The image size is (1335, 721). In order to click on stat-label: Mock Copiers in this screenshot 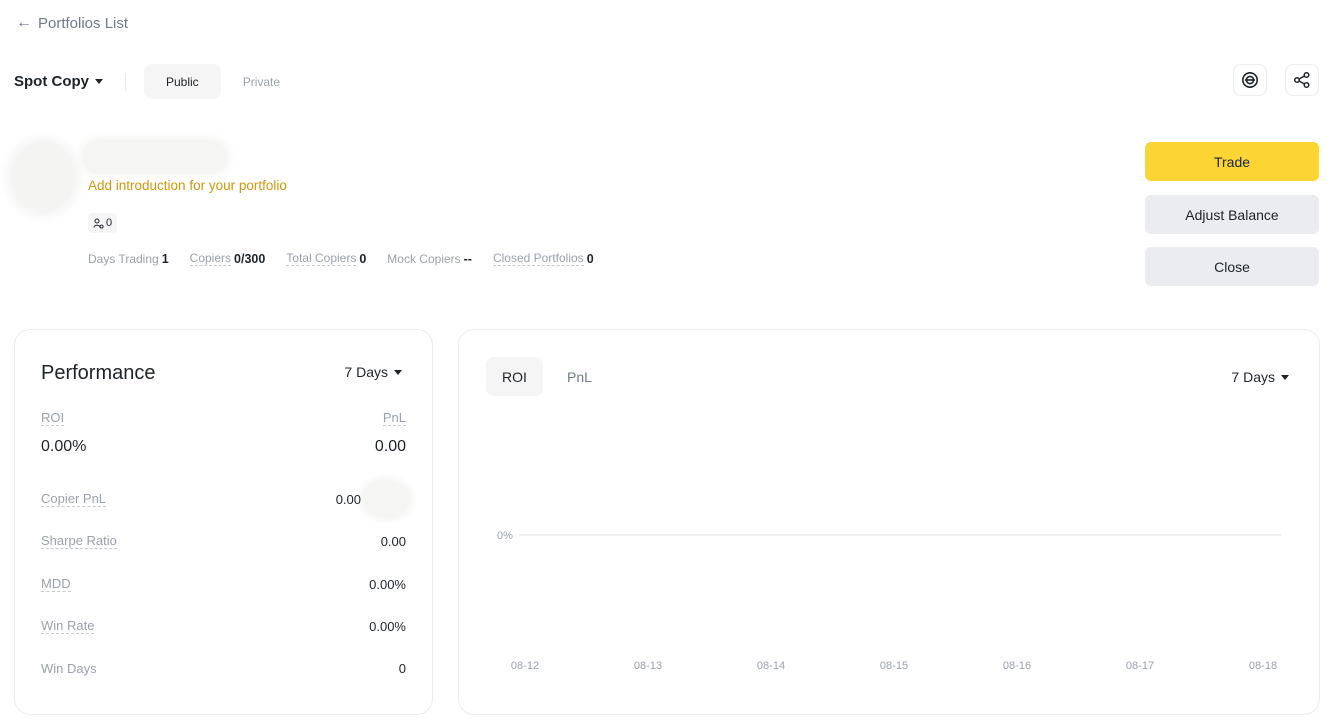, I will do `click(424, 258)`.